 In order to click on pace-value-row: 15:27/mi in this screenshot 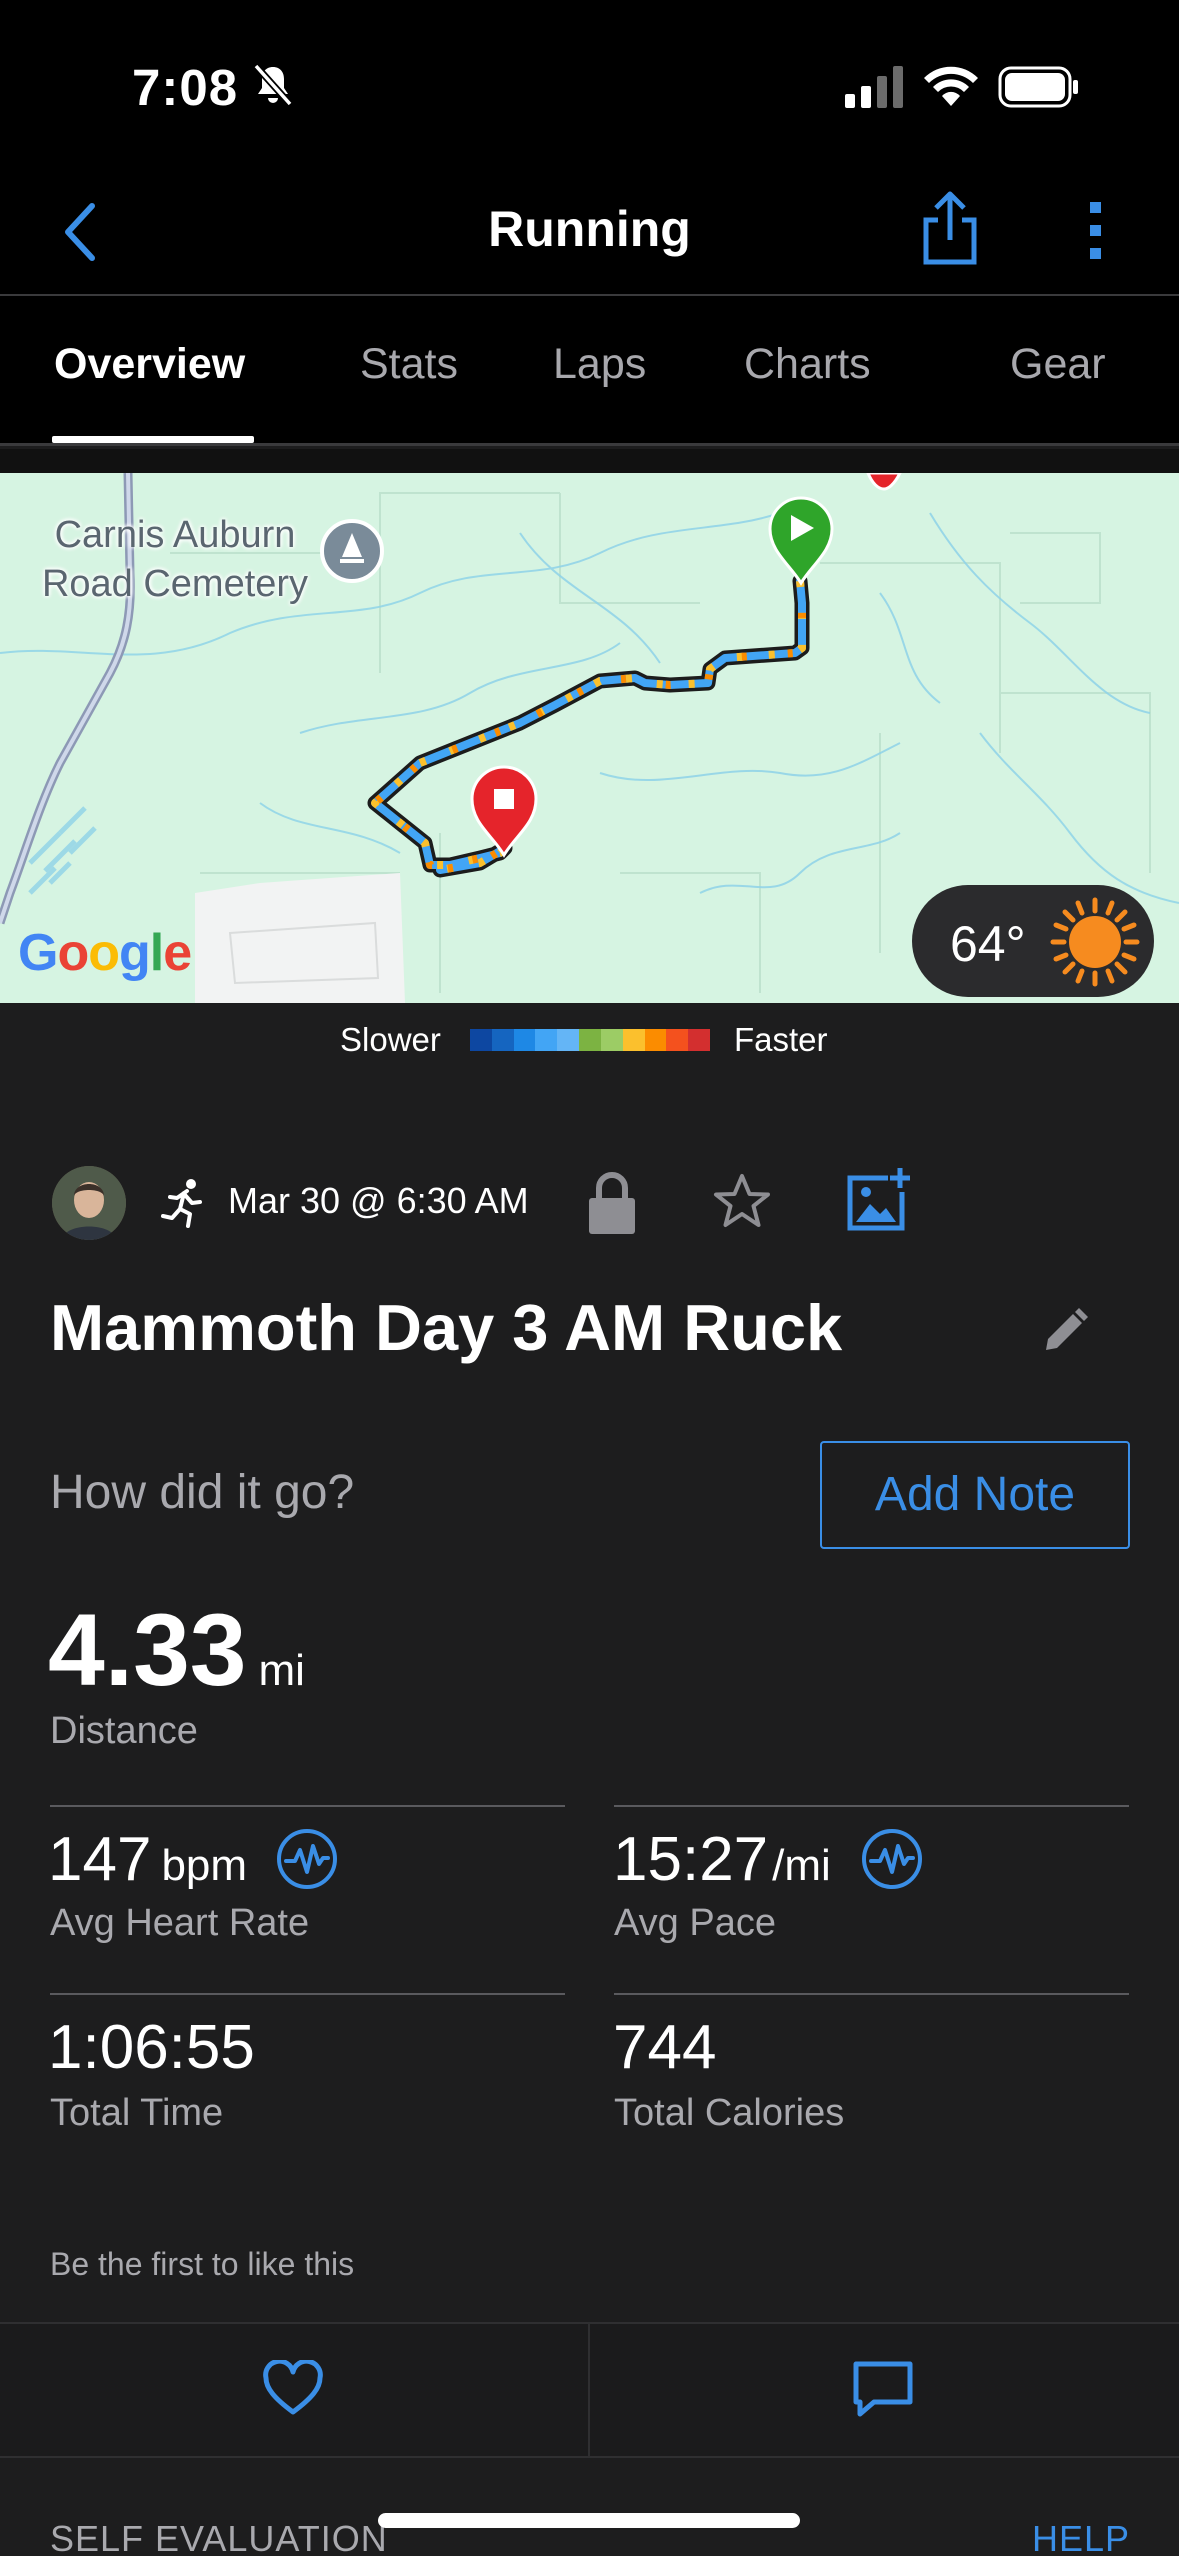, I will do `click(722, 1859)`.